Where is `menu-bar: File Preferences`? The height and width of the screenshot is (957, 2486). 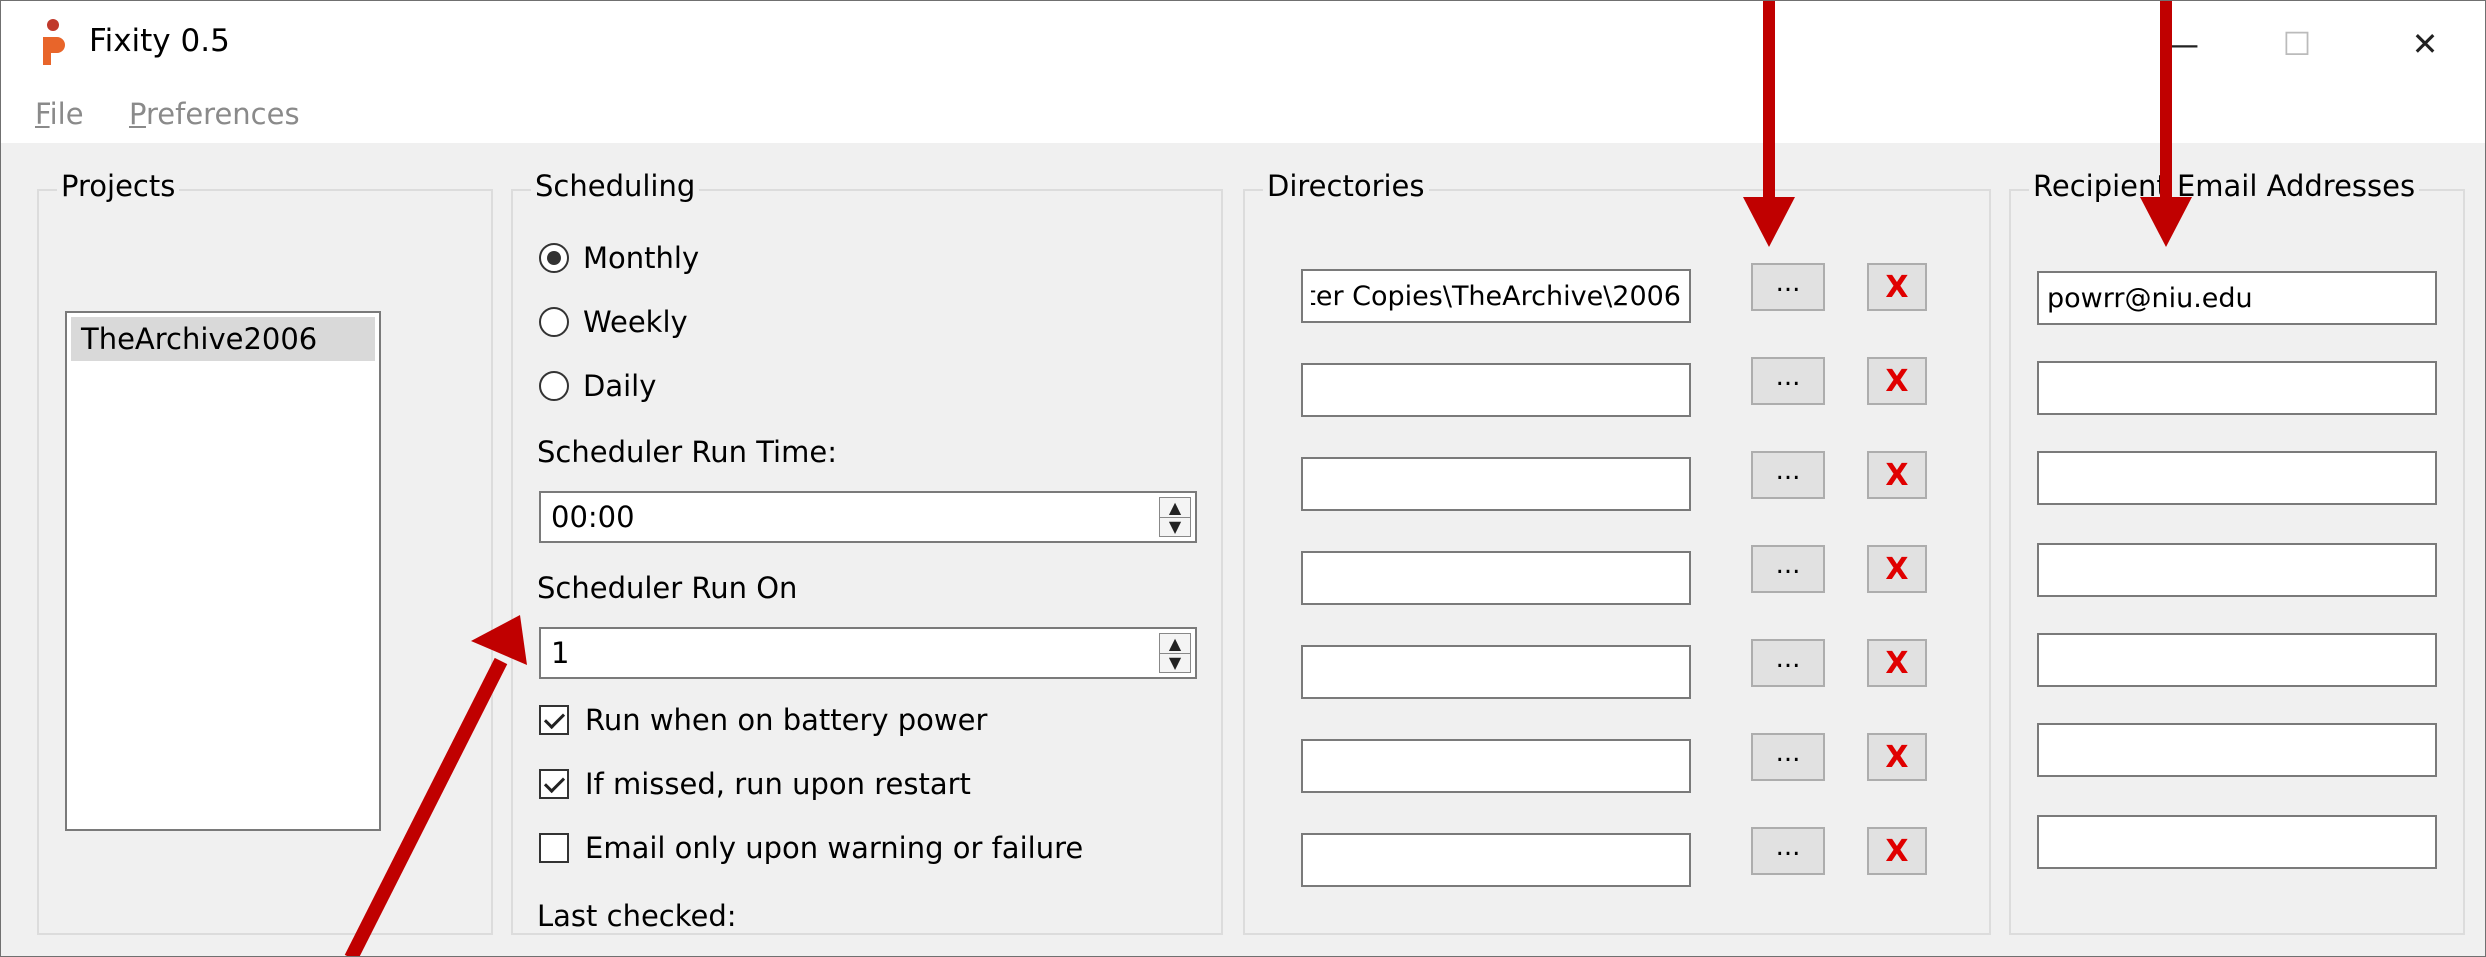 menu-bar: File Preferences is located at coordinates (1243, 115).